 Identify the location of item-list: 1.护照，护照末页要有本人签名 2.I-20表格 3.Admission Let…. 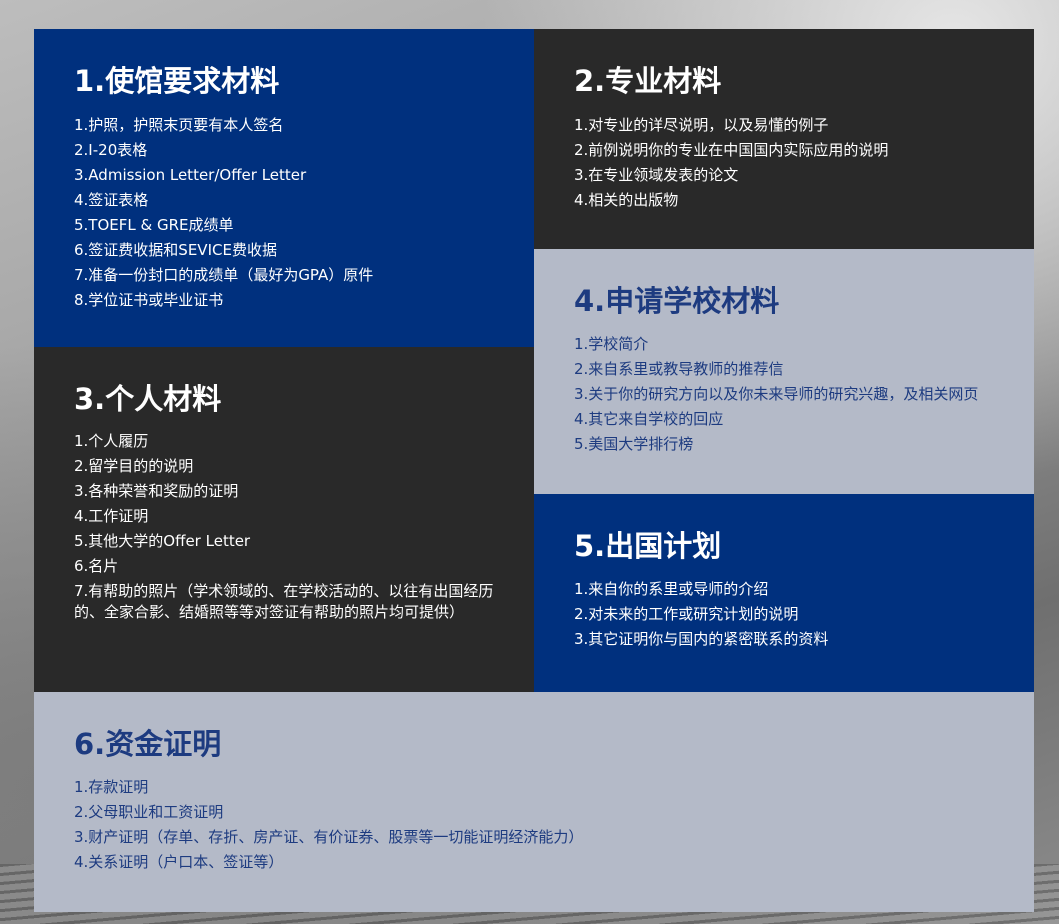
(223, 213).